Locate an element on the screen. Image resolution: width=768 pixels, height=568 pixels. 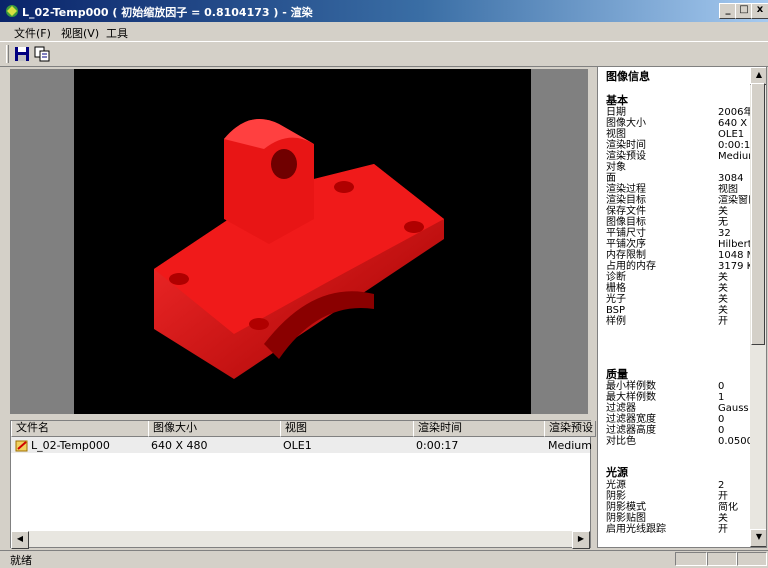
info-value: 0.05000.. is located at coordinates (735, 441).